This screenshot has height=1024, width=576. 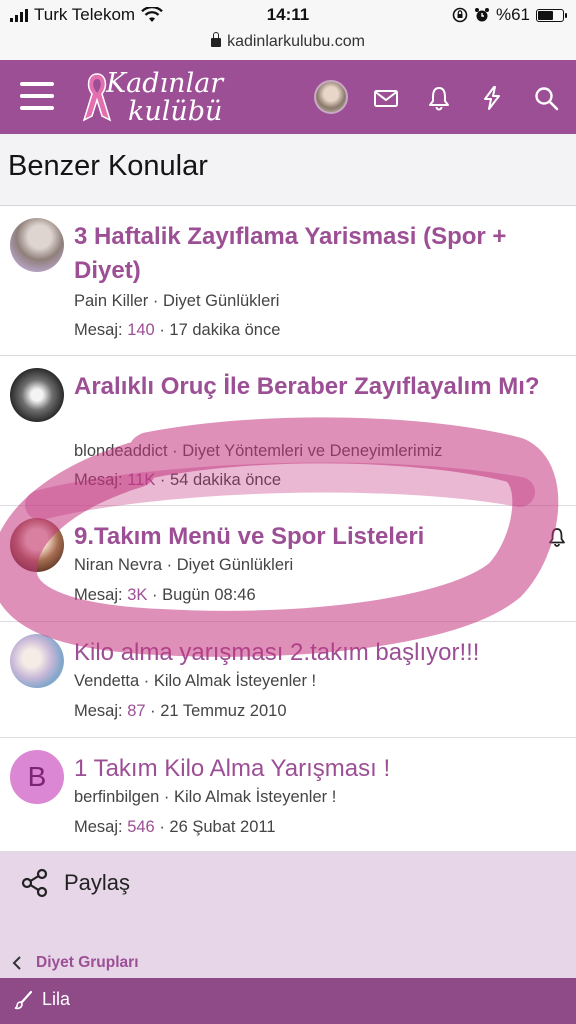 I want to click on site-header: Kadınlar kulübü, so click(x=288, y=97).